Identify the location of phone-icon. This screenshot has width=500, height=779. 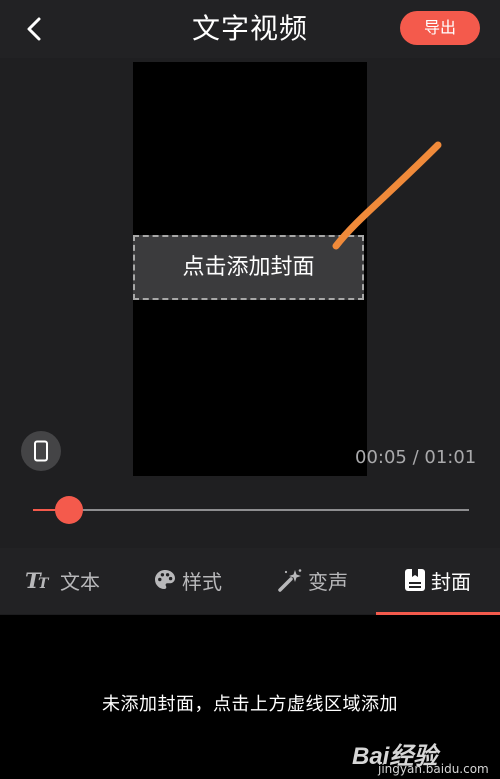
(41, 451).